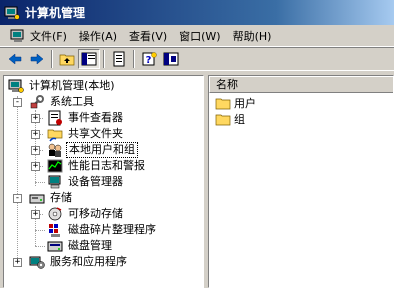 The width and height of the screenshot is (394, 288). Describe the element at coordinates (106, 165) in the screenshot. I see `tree-item-label: 性能日志和警报` at that location.